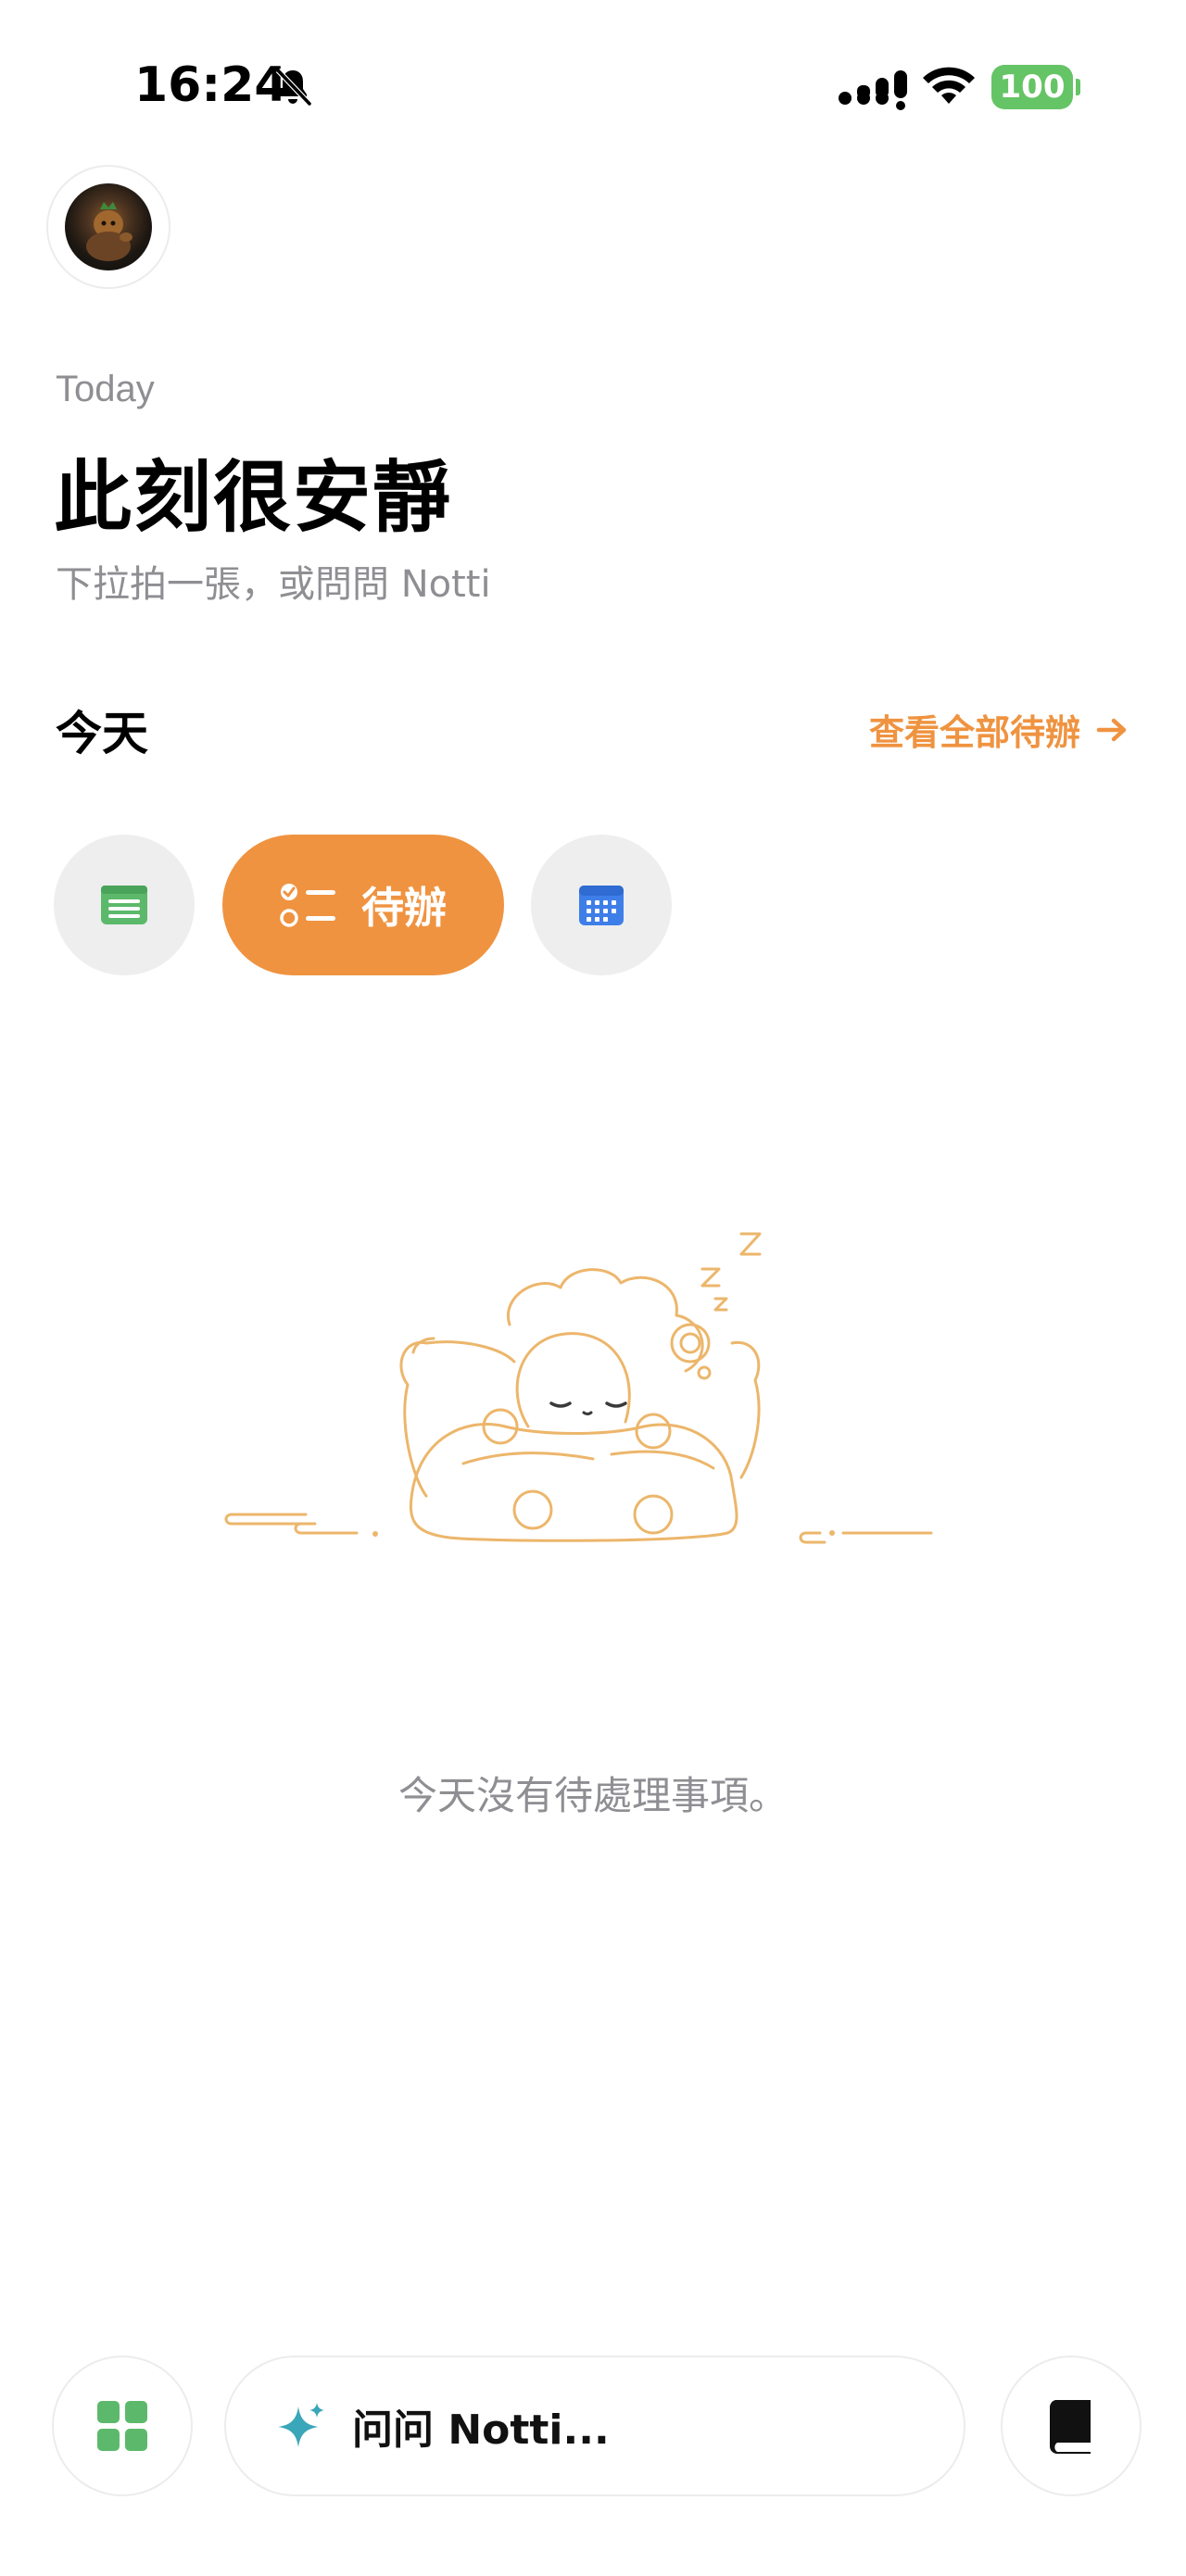 The height and width of the screenshot is (2576, 1186). I want to click on page-title: 此刻很安靜, so click(253, 497).